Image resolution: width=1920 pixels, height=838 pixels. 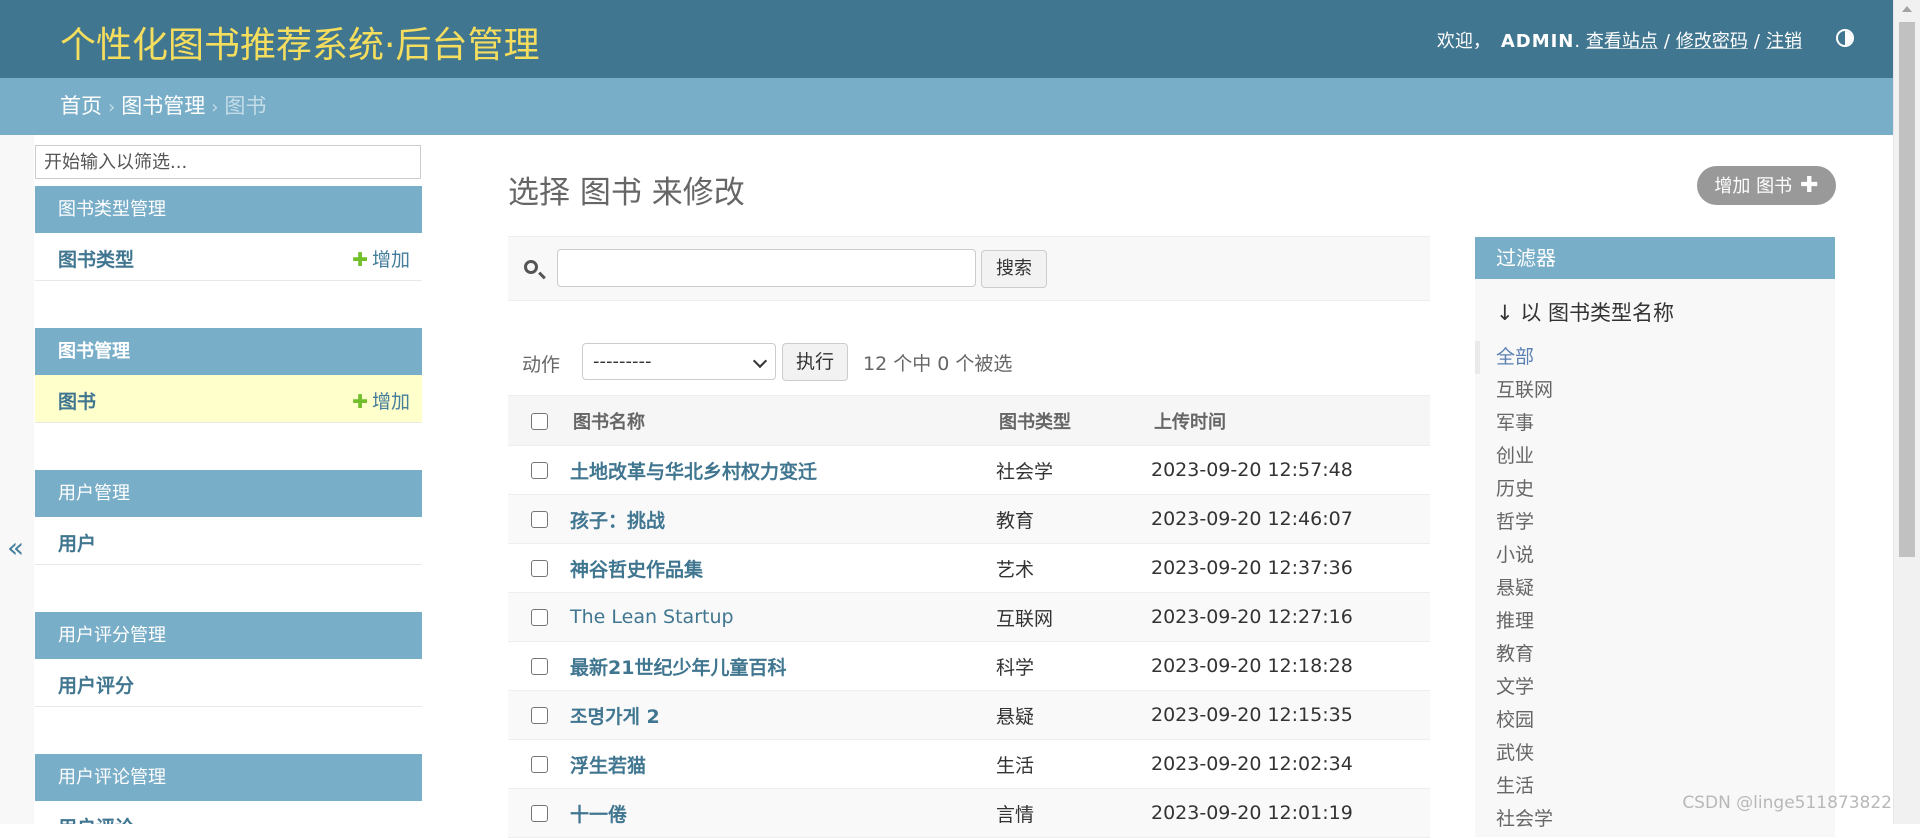 What do you see at coordinates (1655, 258) in the screenshot?
I see `filter-title: 过滤器` at bounding box center [1655, 258].